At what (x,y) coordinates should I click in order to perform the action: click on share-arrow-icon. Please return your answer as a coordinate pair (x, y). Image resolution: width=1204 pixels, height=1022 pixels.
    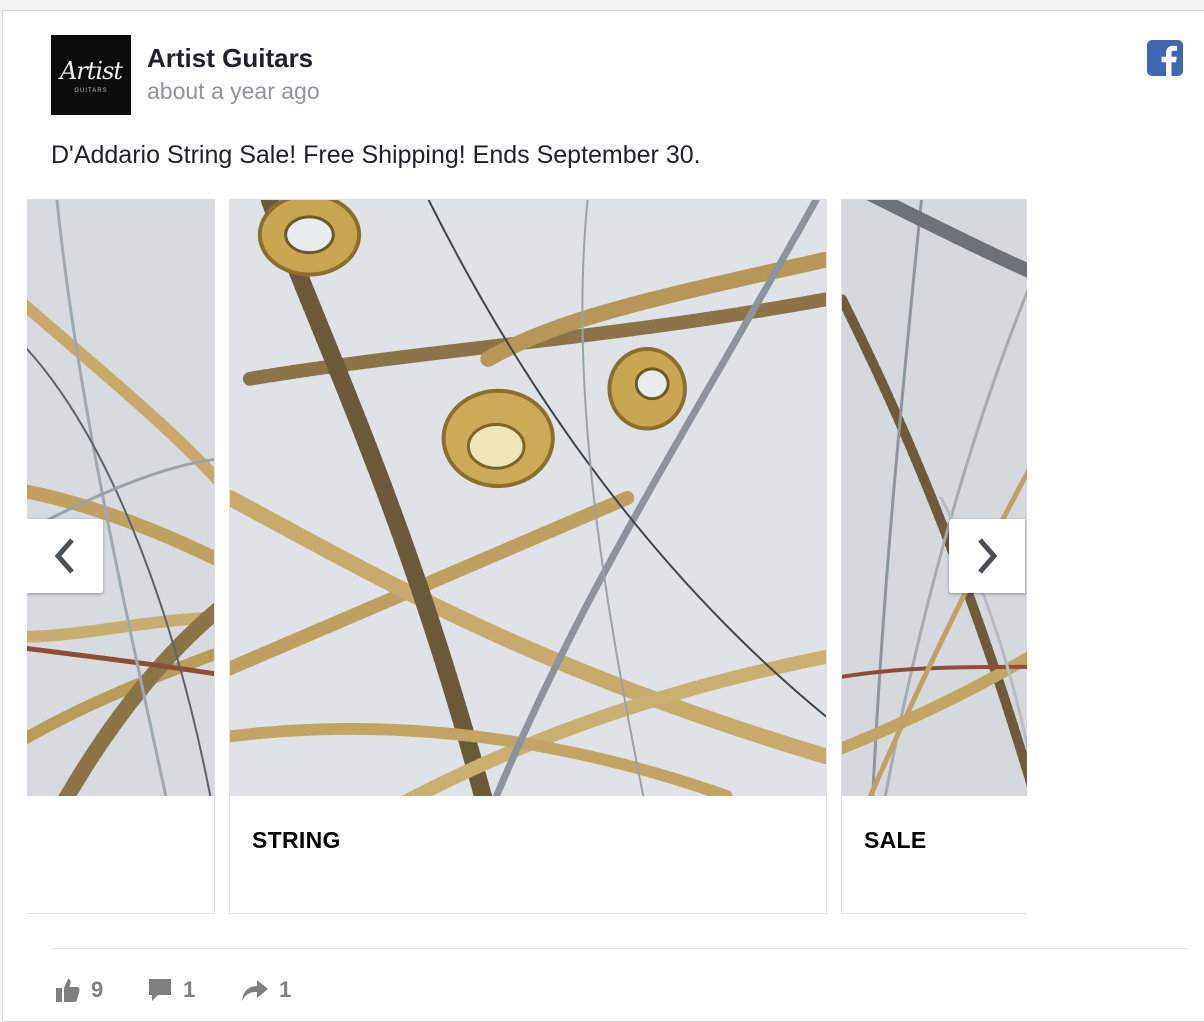
    Looking at the image, I should click on (255, 990).